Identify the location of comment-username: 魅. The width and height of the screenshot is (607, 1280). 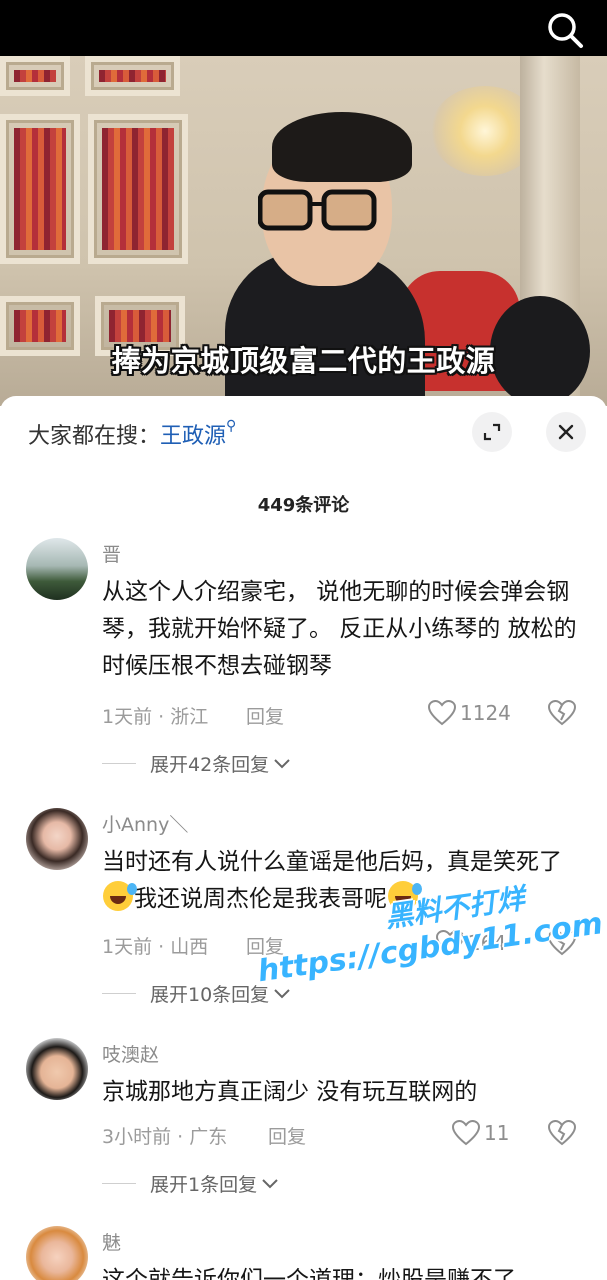
(111, 1241).